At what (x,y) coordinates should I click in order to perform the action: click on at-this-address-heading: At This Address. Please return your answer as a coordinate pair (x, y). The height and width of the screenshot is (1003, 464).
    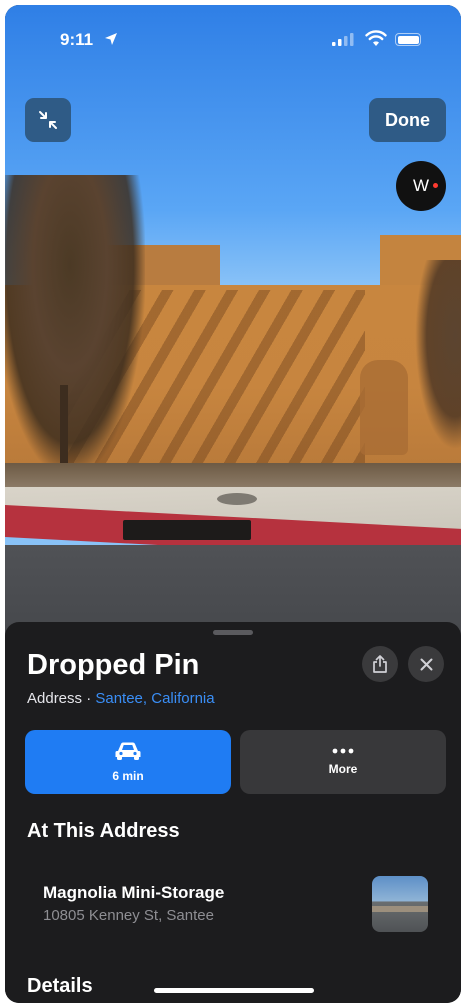
    Looking at the image, I should click on (103, 831).